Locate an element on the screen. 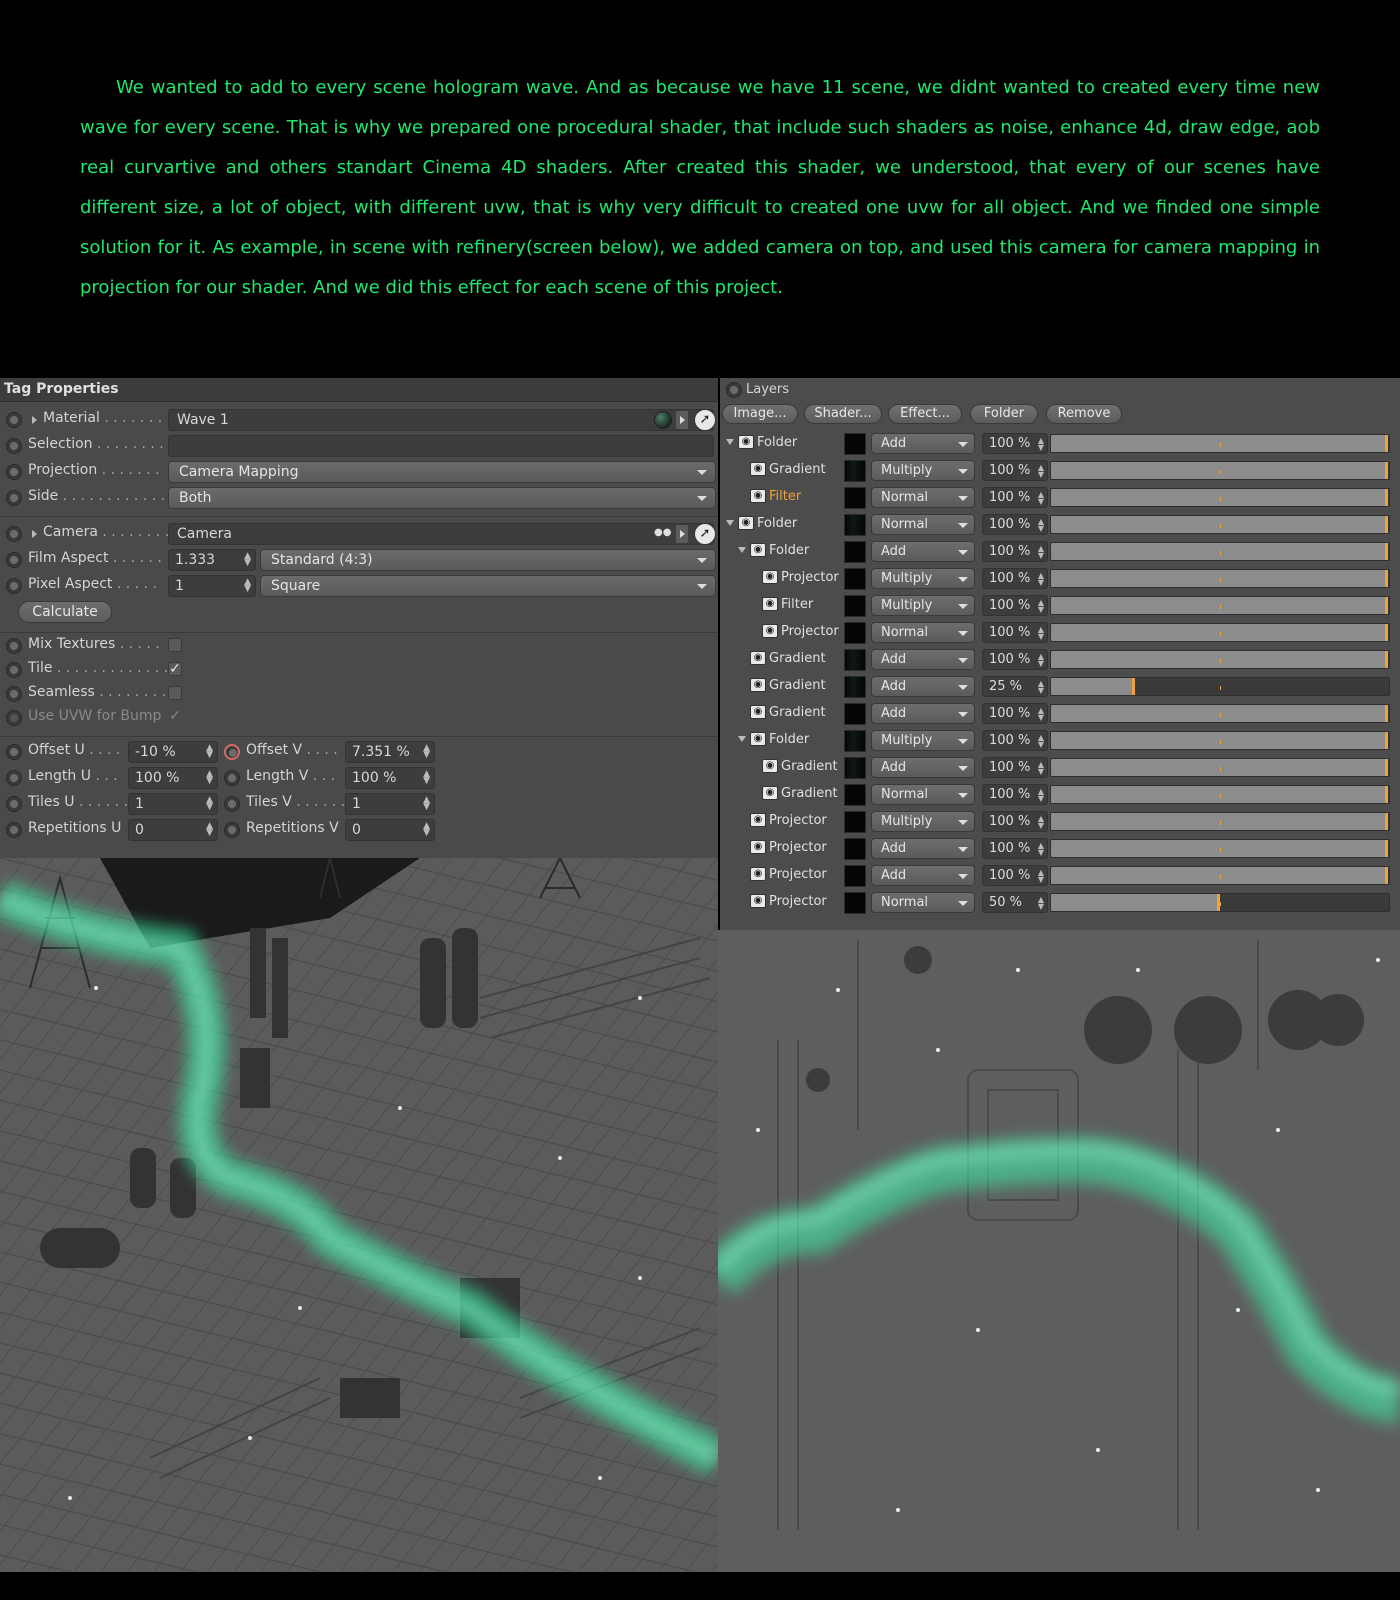 The height and width of the screenshot is (1600, 1400). tiles-v-input: 1 ▲ ▼ is located at coordinates (390, 804).